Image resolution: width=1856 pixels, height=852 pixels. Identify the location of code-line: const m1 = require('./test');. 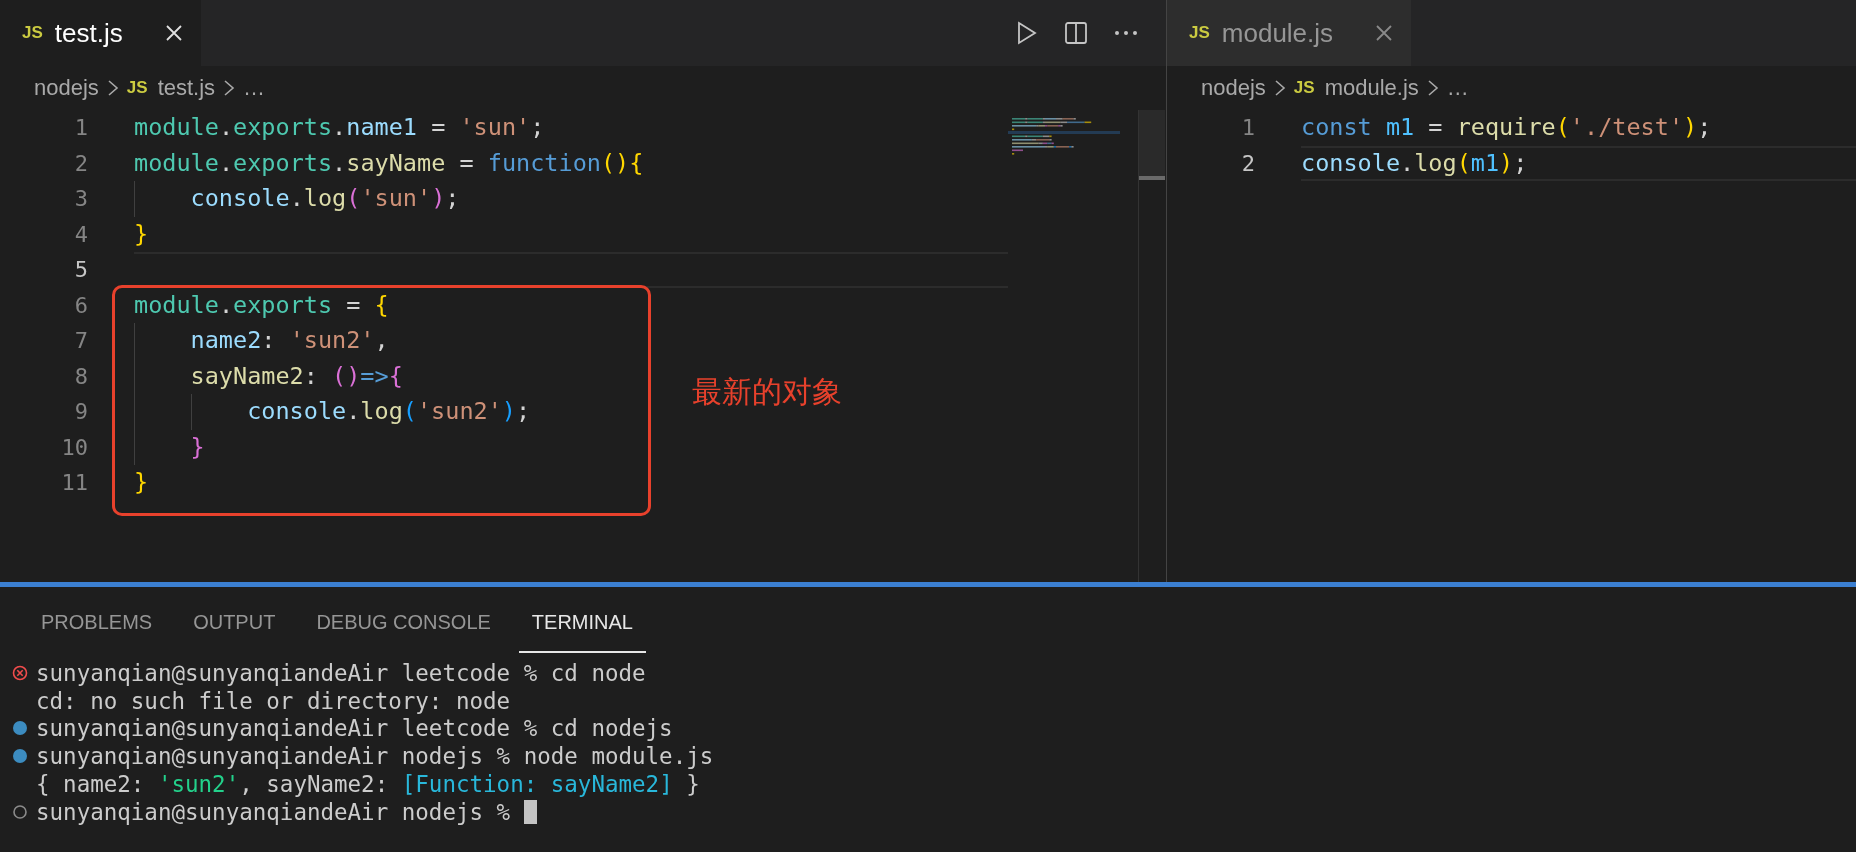
(1507, 127).